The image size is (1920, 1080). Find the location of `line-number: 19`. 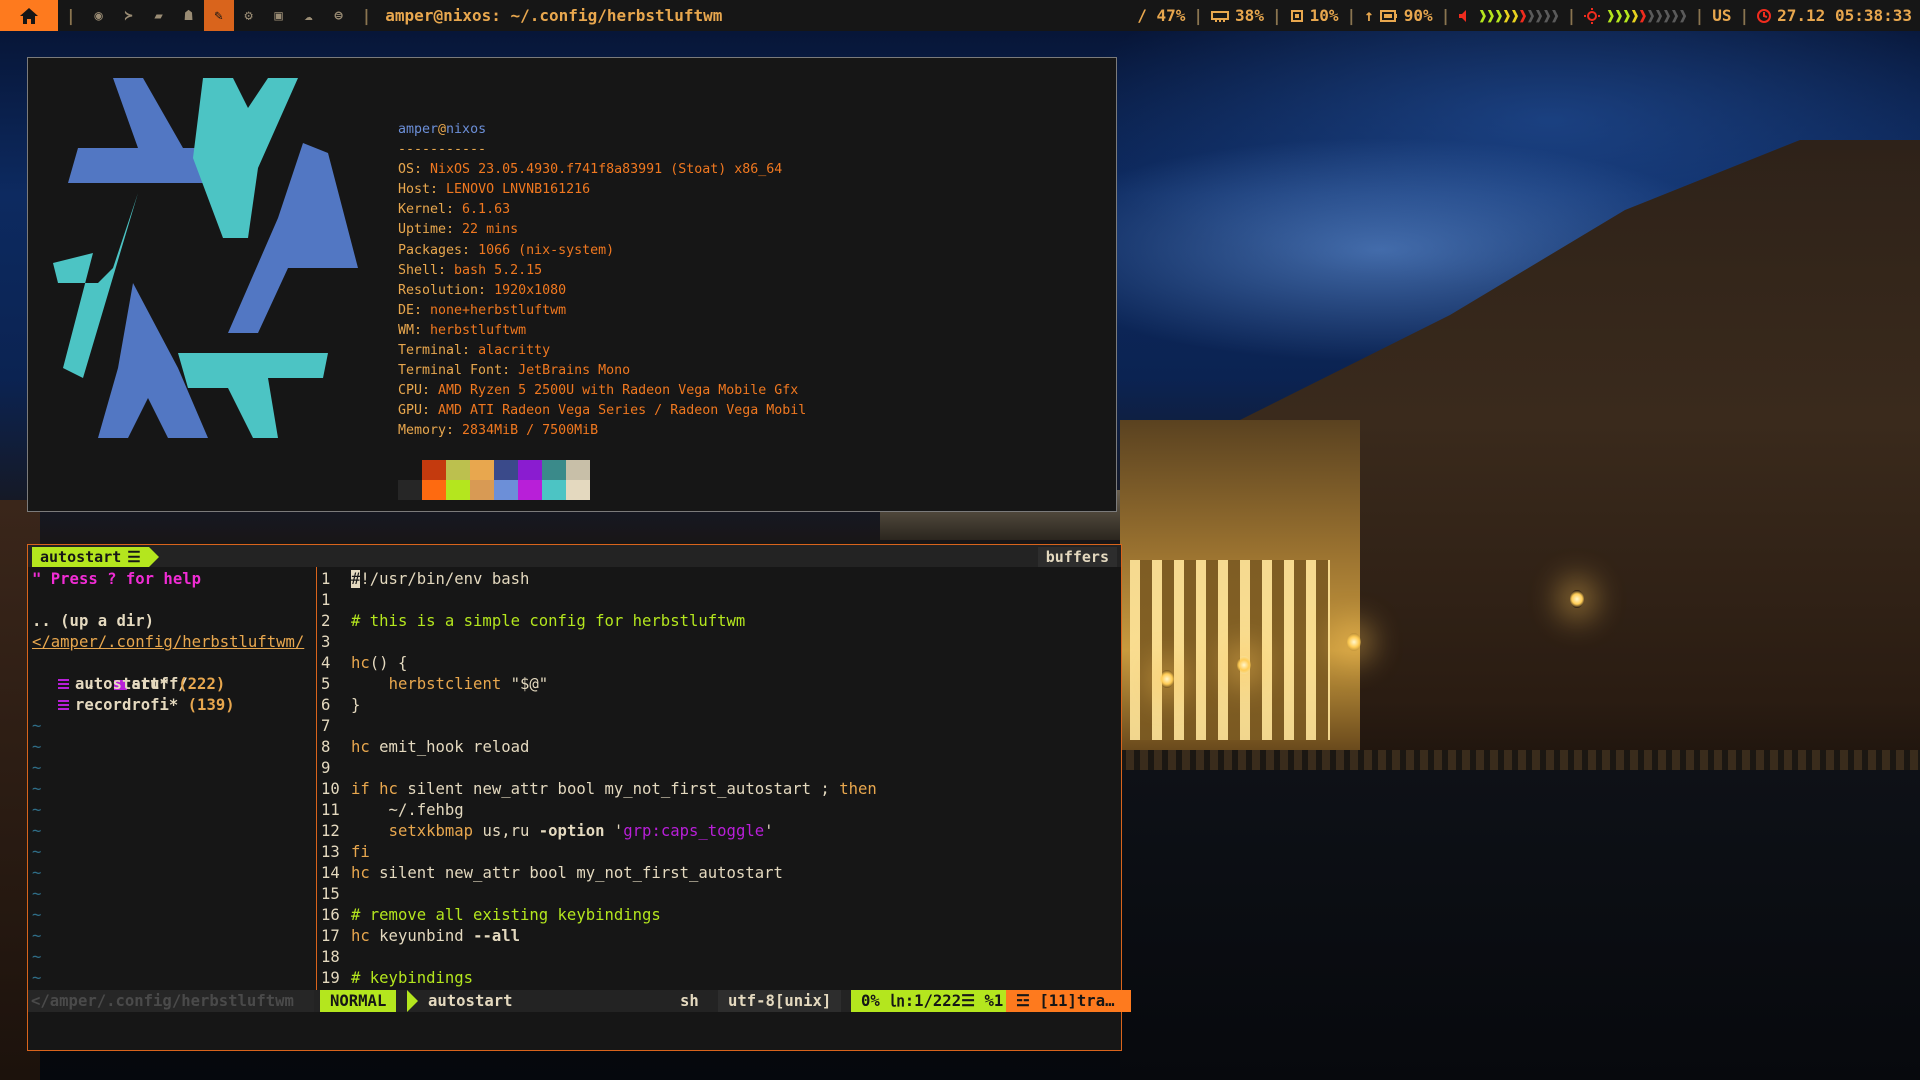

line-number: 19 is located at coordinates (330, 978).